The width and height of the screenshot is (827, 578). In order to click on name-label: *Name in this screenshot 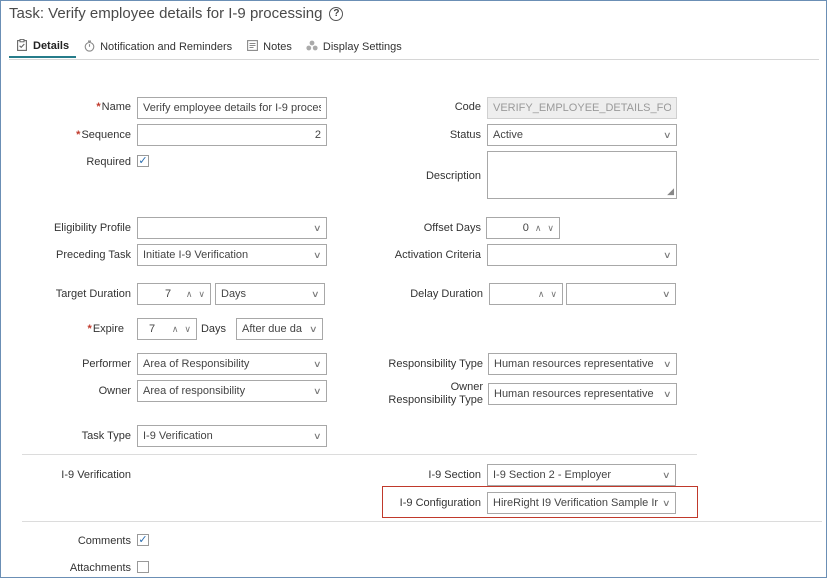, I will do `click(113, 107)`.